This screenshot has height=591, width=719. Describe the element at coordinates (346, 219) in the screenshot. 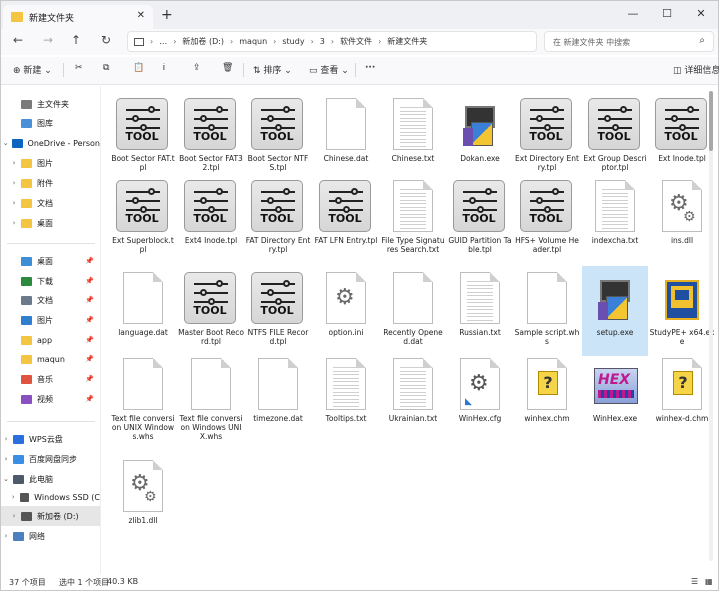

I see `file-item: TOOL FAT LFN Entry.tpl` at that location.